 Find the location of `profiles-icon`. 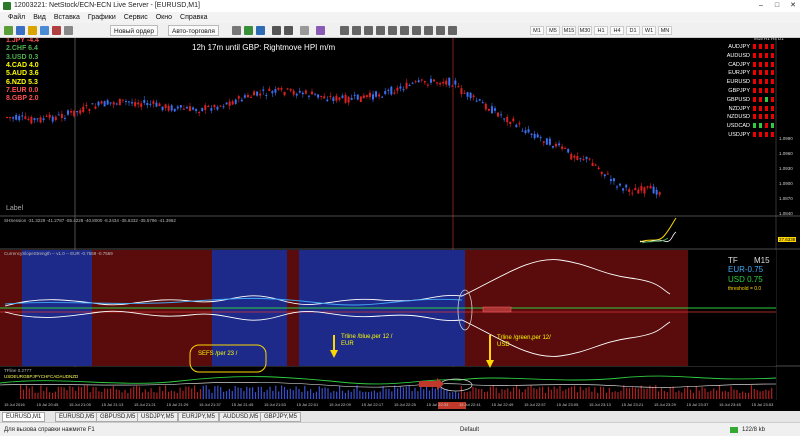

profiles-icon is located at coordinates (20, 30).